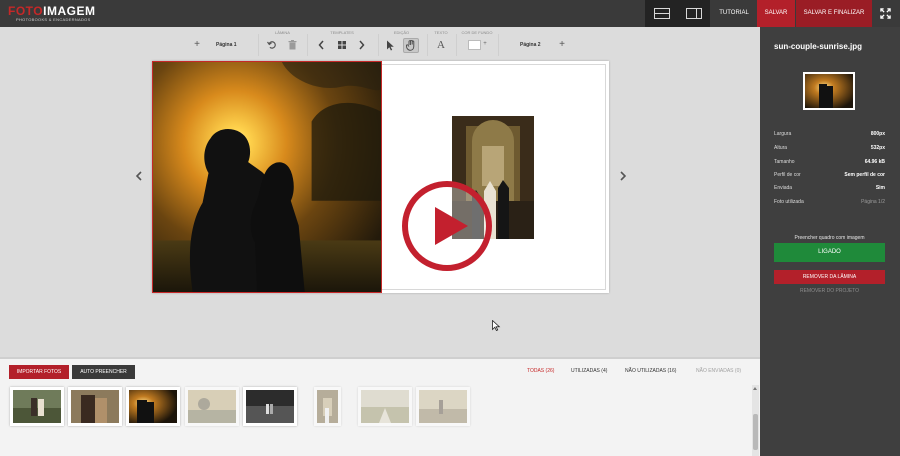 This screenshot has height=456, width=900. What do you see at coordinates (589, 371) in the screenshot?
I see `filter-used: UTILIZADAS (4)` at bounding box center [589, 371].